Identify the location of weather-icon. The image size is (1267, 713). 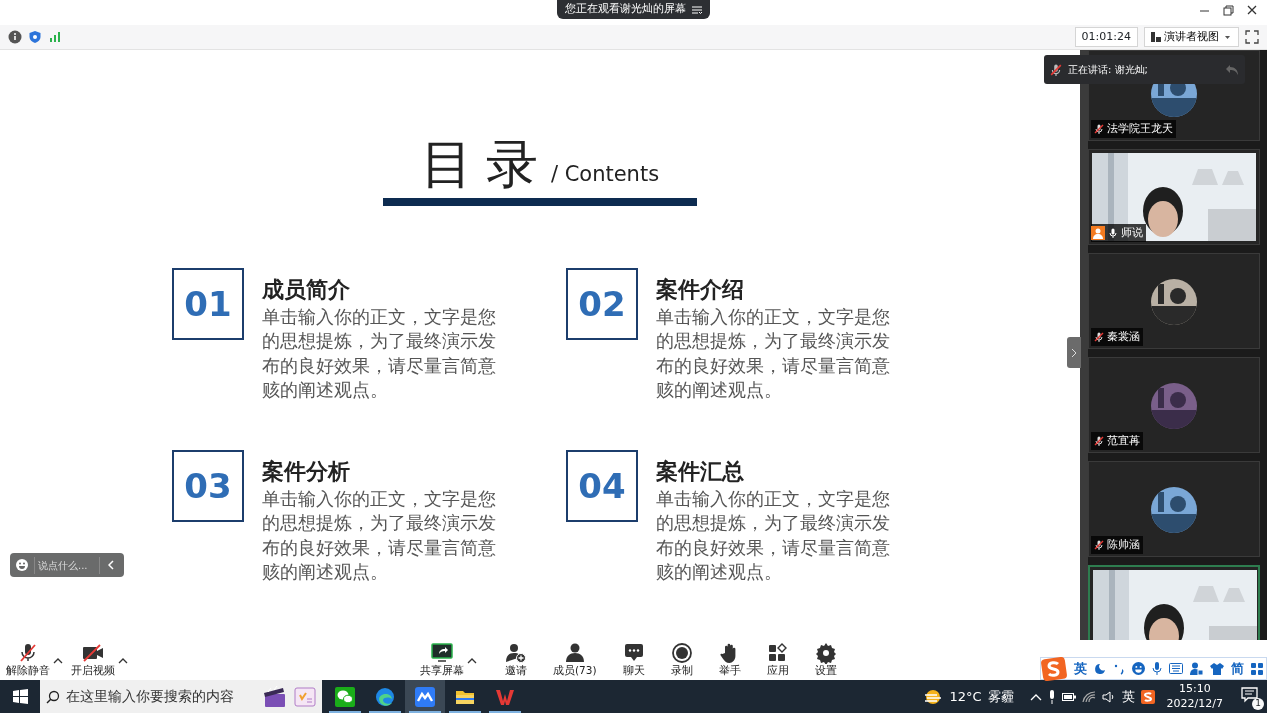
(933, 696).